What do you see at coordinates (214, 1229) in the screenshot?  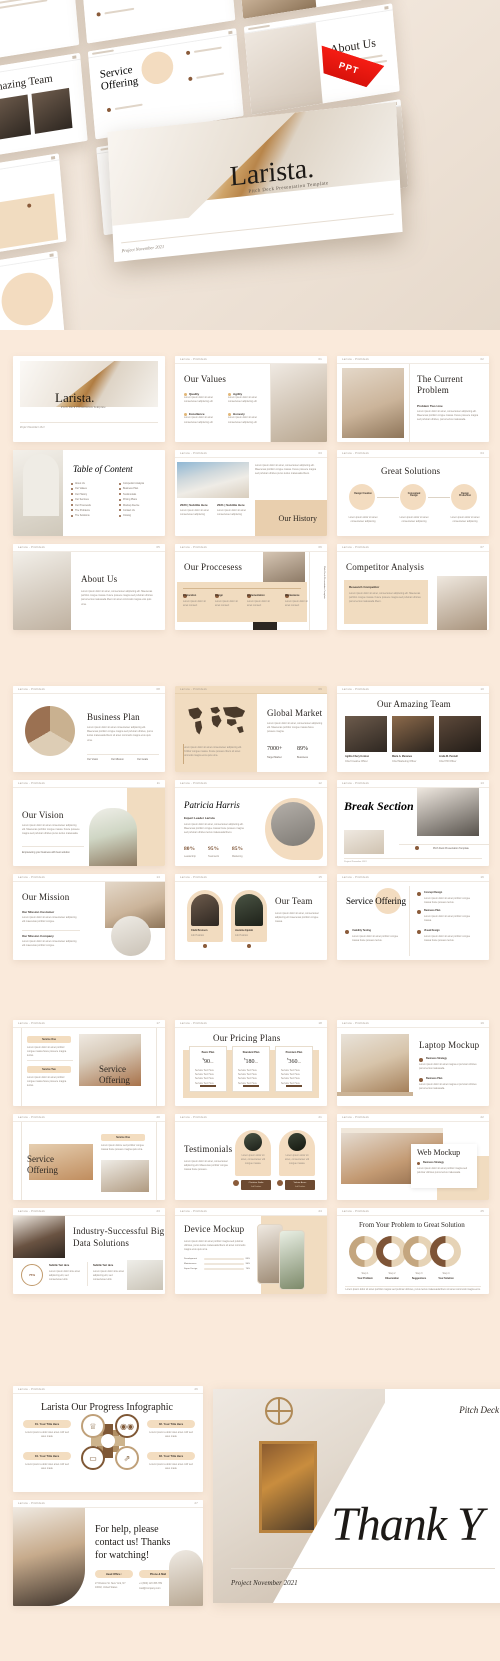 I see `slide-device-mockup-title: Device Mockup` at bounding box center [214, 1229].